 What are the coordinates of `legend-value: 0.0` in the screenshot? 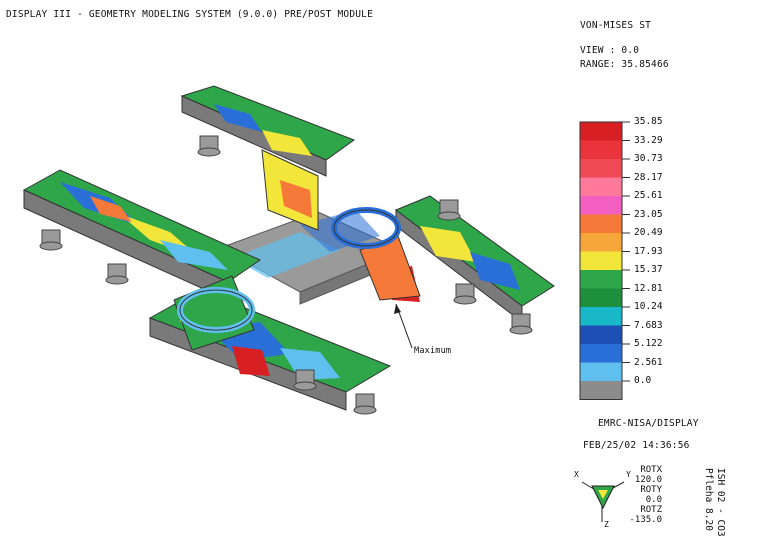 It's located at (643, 380).